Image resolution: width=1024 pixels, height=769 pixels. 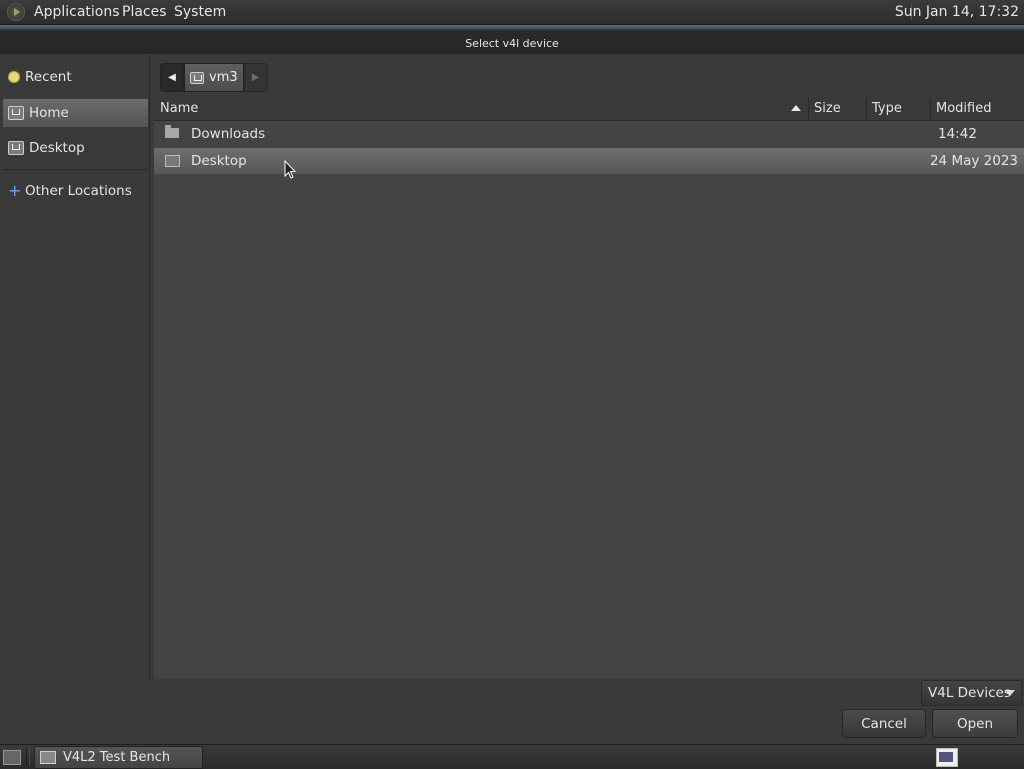 I want to click on path-bar: ◀ vm3 ▶, so click(x=214, y=77).